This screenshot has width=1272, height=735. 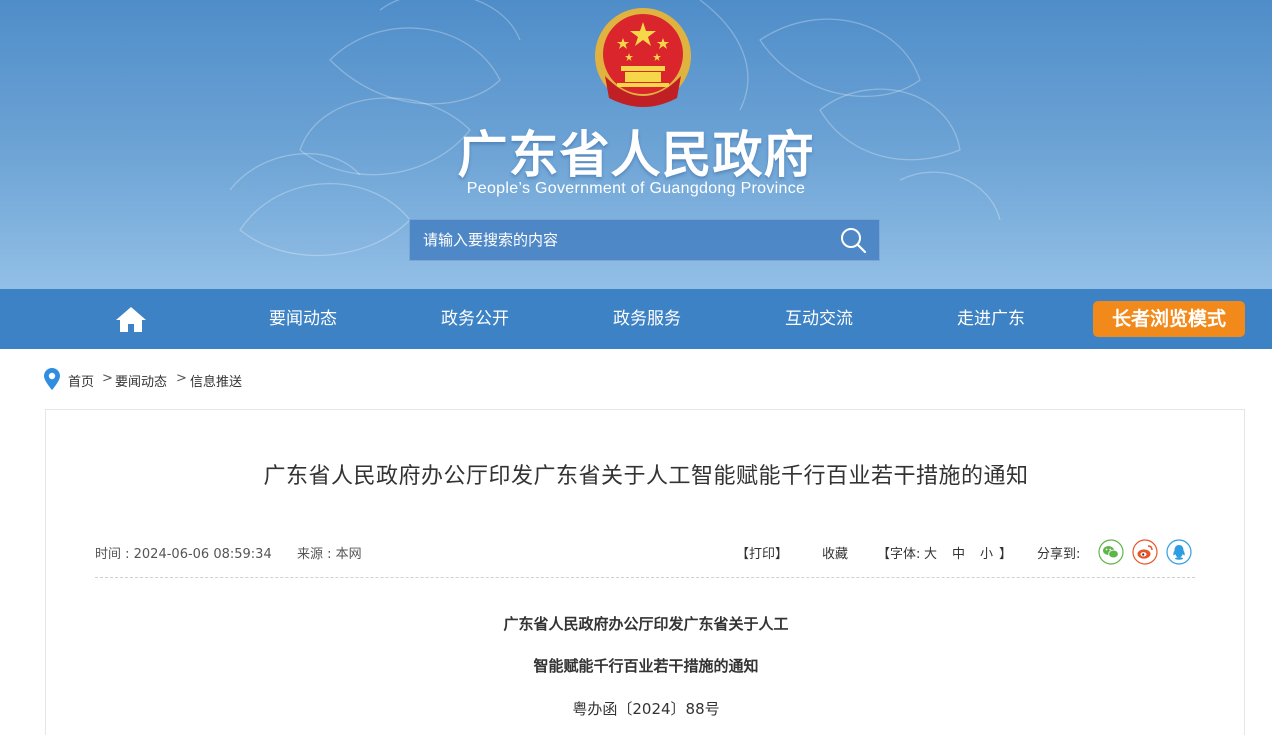 I want to click on font-size-small: 小, so click(x=986, y=552).